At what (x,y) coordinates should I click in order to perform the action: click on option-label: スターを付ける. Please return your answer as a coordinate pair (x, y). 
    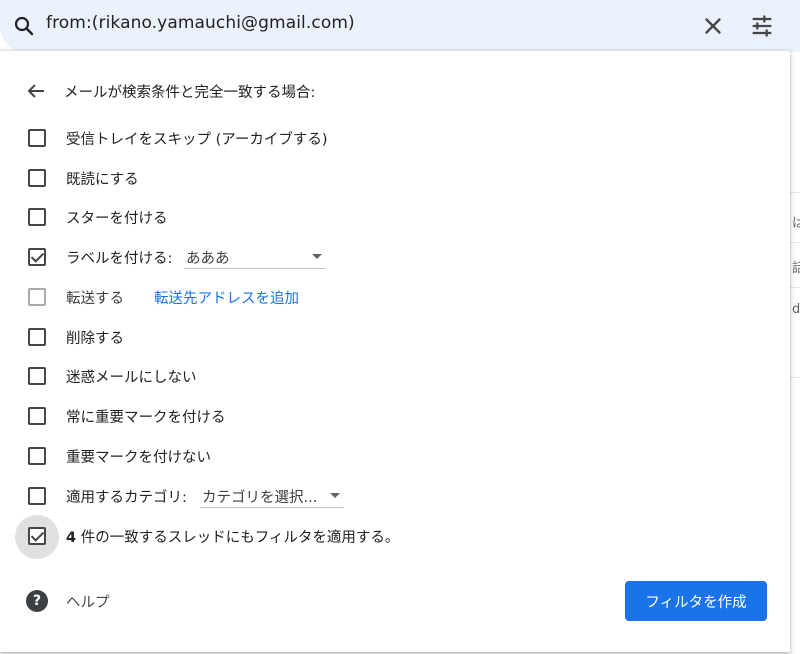
    Looking at the image, I should click on (117, 219).